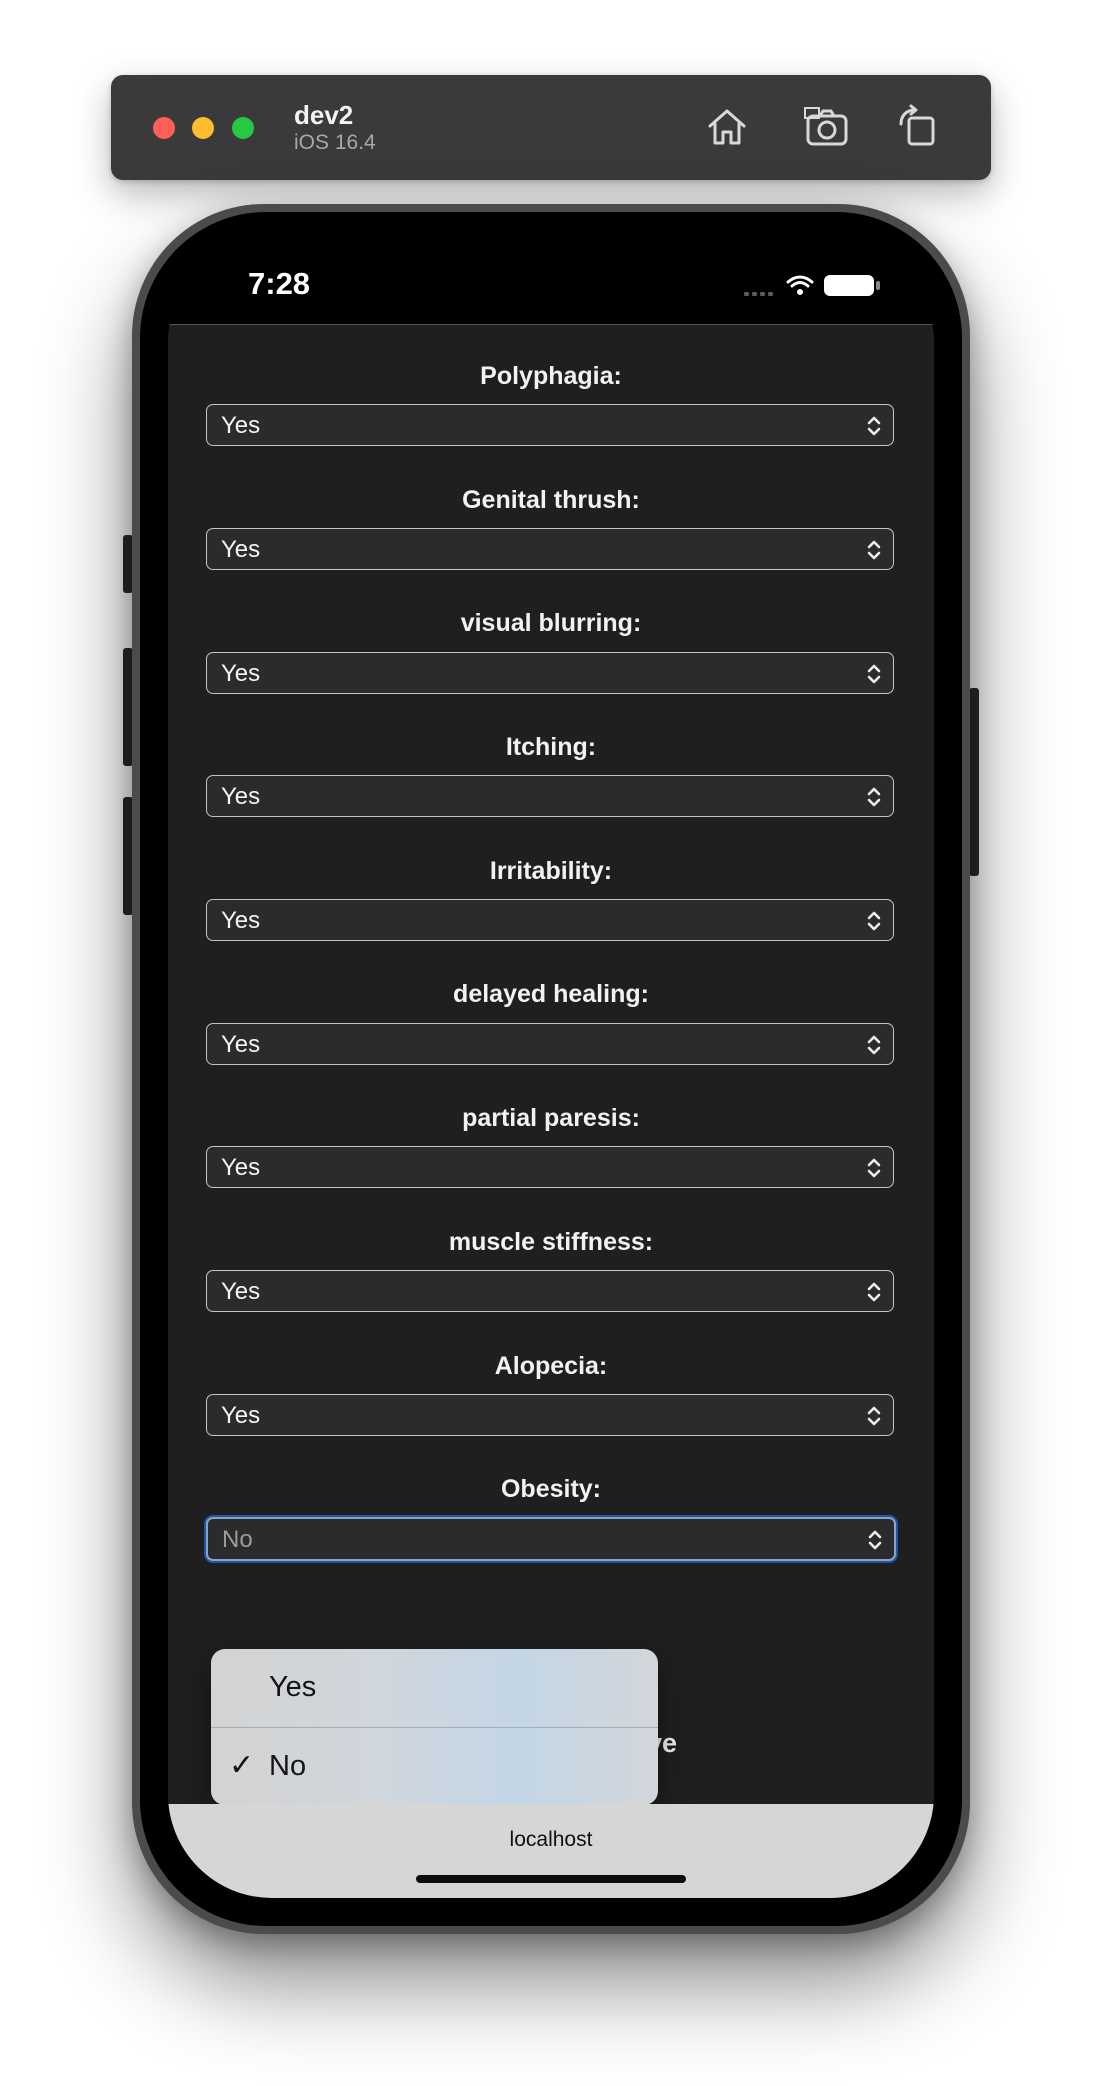  I want to click on picker-option-label: No, so click(288, 1766).